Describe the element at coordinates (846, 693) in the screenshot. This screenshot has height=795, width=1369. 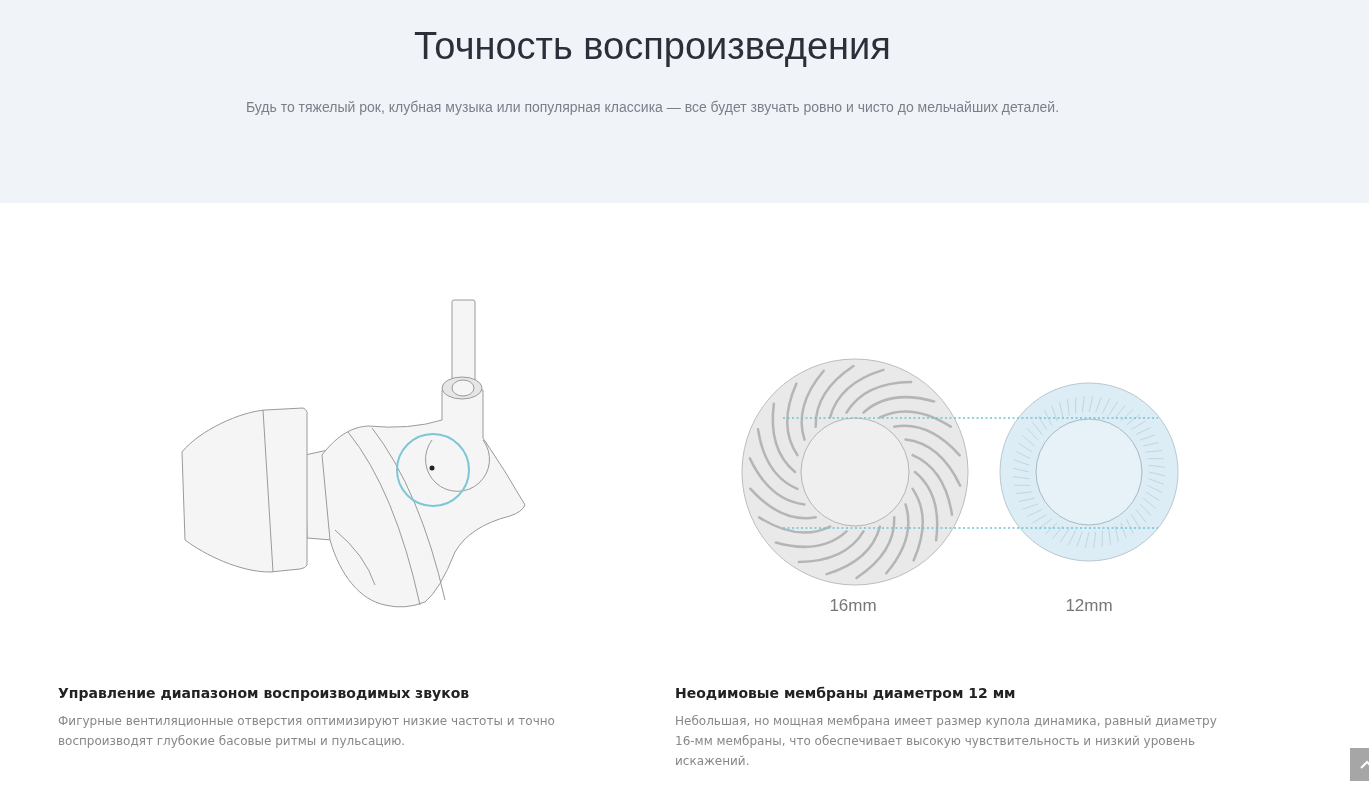
I see `feature-title: Неодимовые мембраны диаметром 12 мм` at that location.